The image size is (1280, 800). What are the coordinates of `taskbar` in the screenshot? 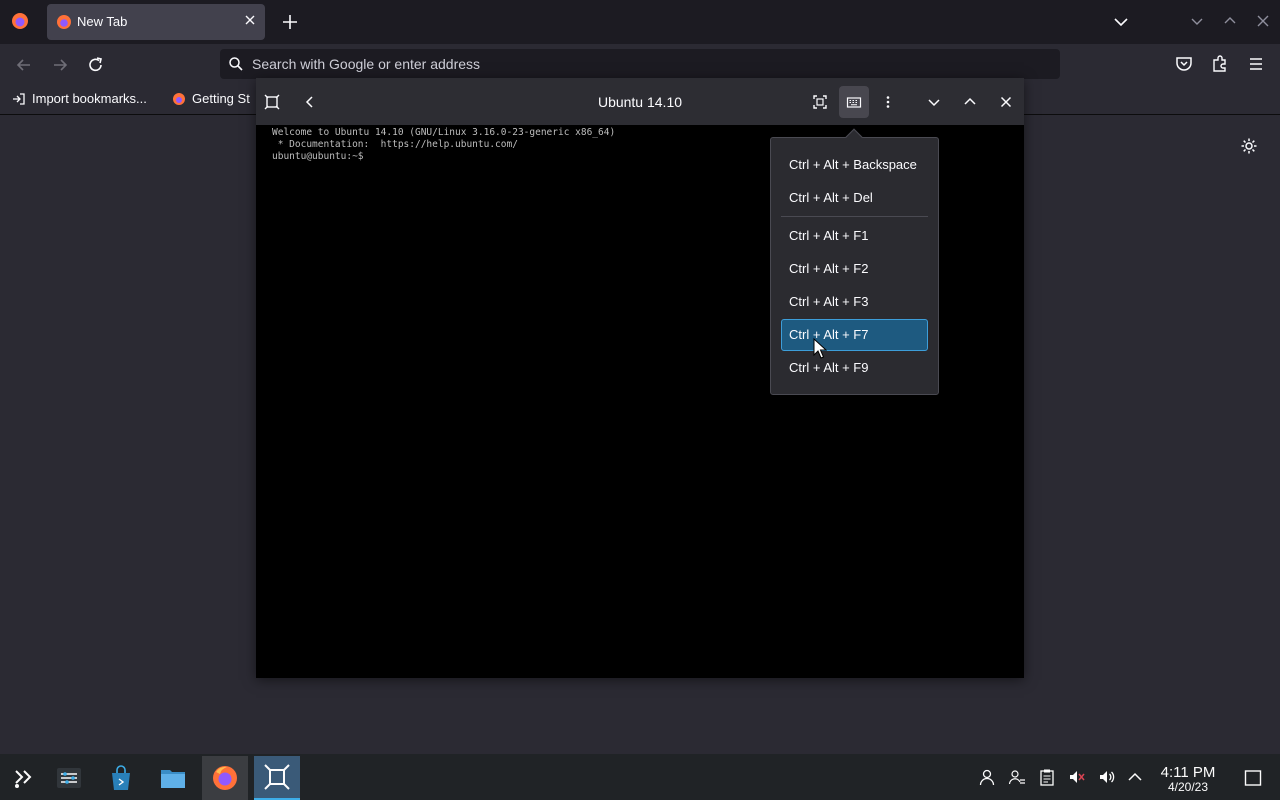 It's located at (640, 777).